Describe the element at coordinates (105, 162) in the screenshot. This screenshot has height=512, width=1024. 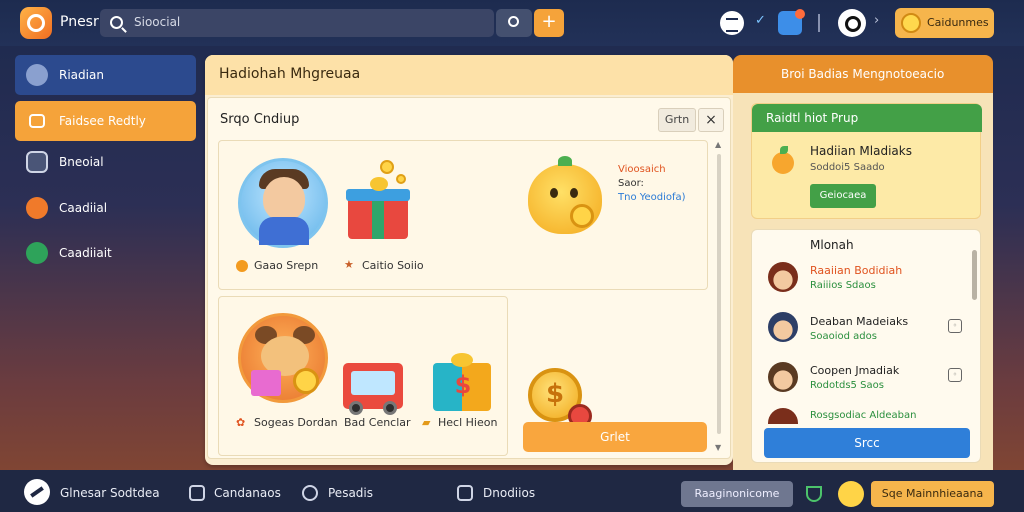
I see `sidebar-item-3: Bneoial` at that location.